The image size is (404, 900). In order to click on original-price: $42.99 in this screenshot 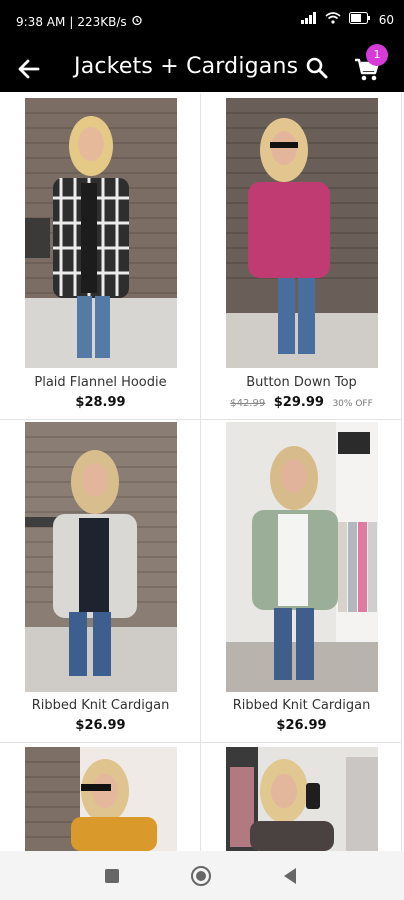, I will do `click(248, 403)`.